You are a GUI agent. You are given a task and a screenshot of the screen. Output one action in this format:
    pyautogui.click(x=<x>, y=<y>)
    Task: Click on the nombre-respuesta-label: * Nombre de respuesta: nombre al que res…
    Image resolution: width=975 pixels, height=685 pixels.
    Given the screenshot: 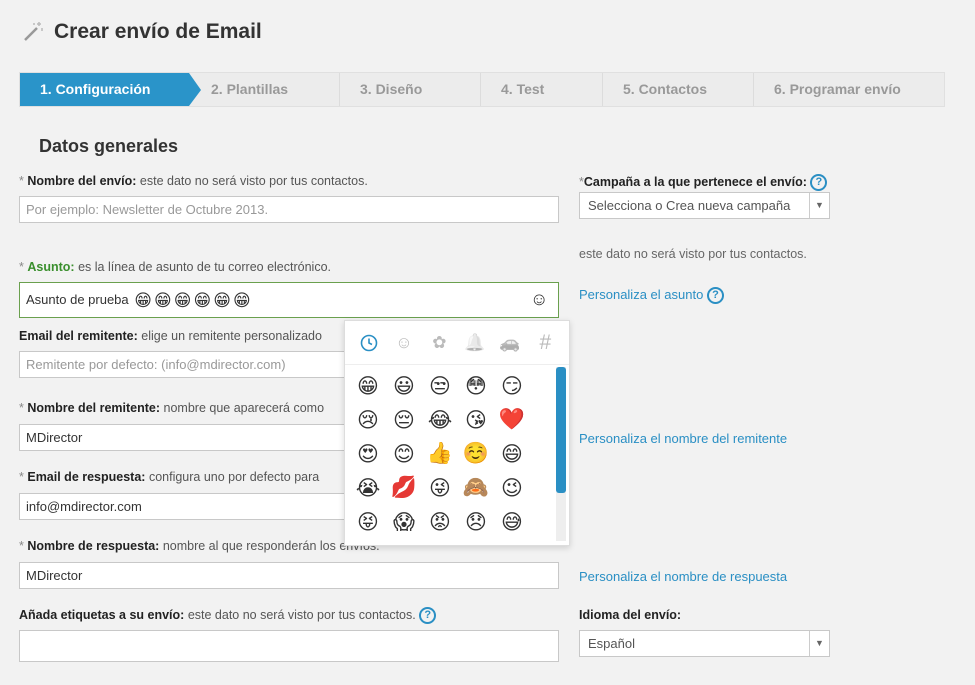 What is the action you would take?
    pyautogui.click(x=199, y=546)
    